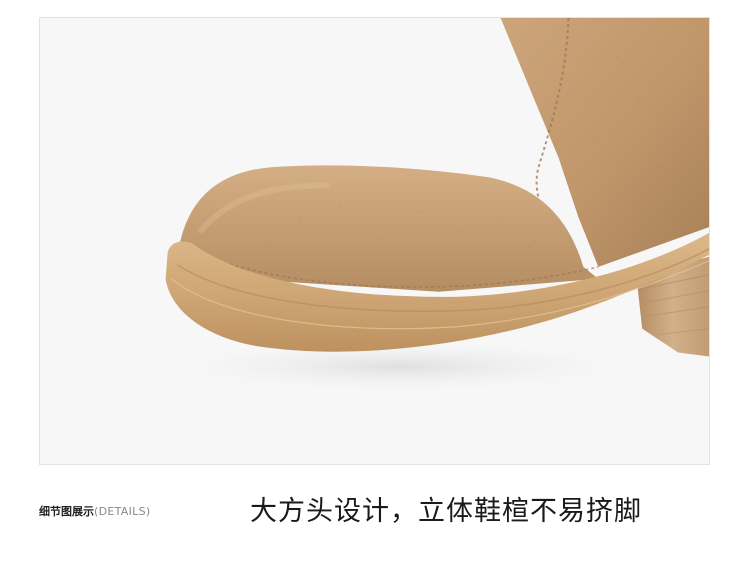  I want to click on detail-caption: 大方头设计，立体鞋楦不易挤脚, so click(446, 511).